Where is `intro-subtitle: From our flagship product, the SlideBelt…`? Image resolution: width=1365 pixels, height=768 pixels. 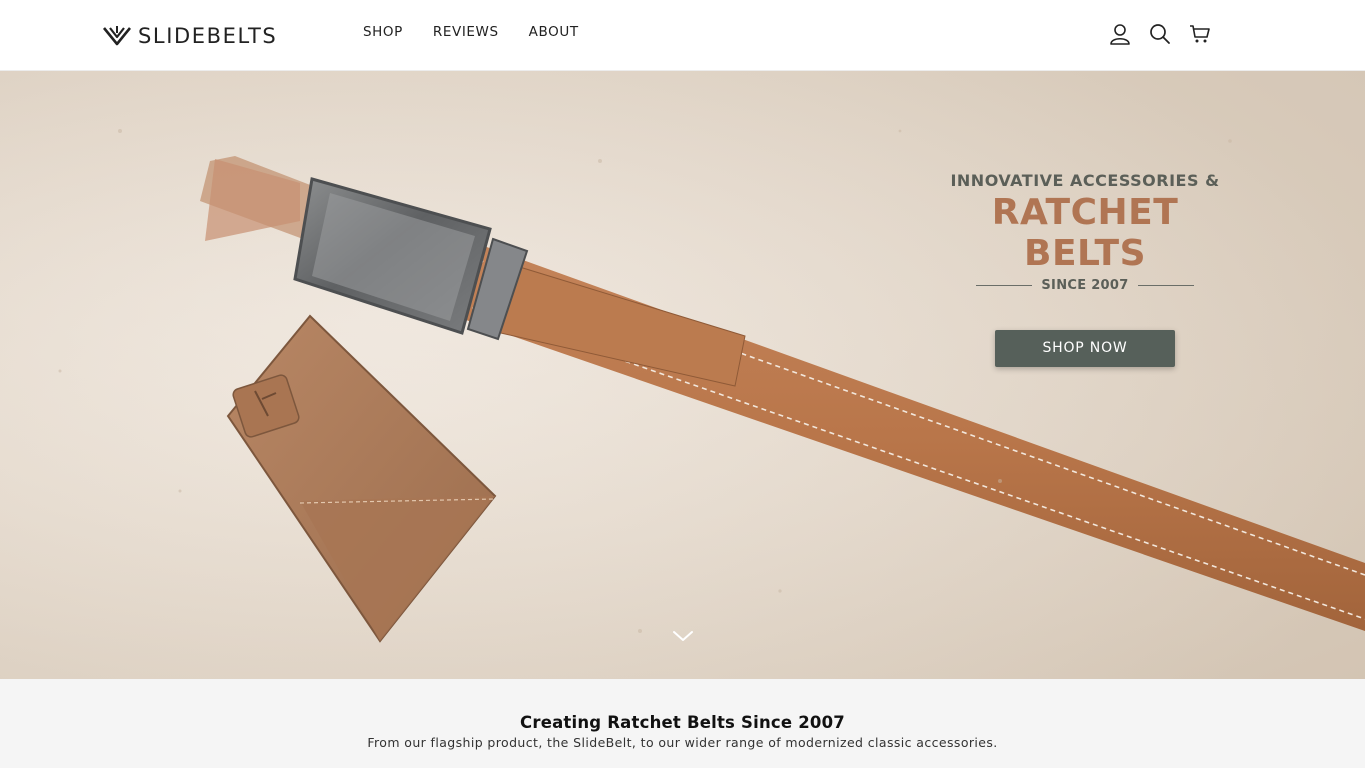 intro-subtitle: From our flagship product, the SlideBelt… is located at coordinates (682, 742).